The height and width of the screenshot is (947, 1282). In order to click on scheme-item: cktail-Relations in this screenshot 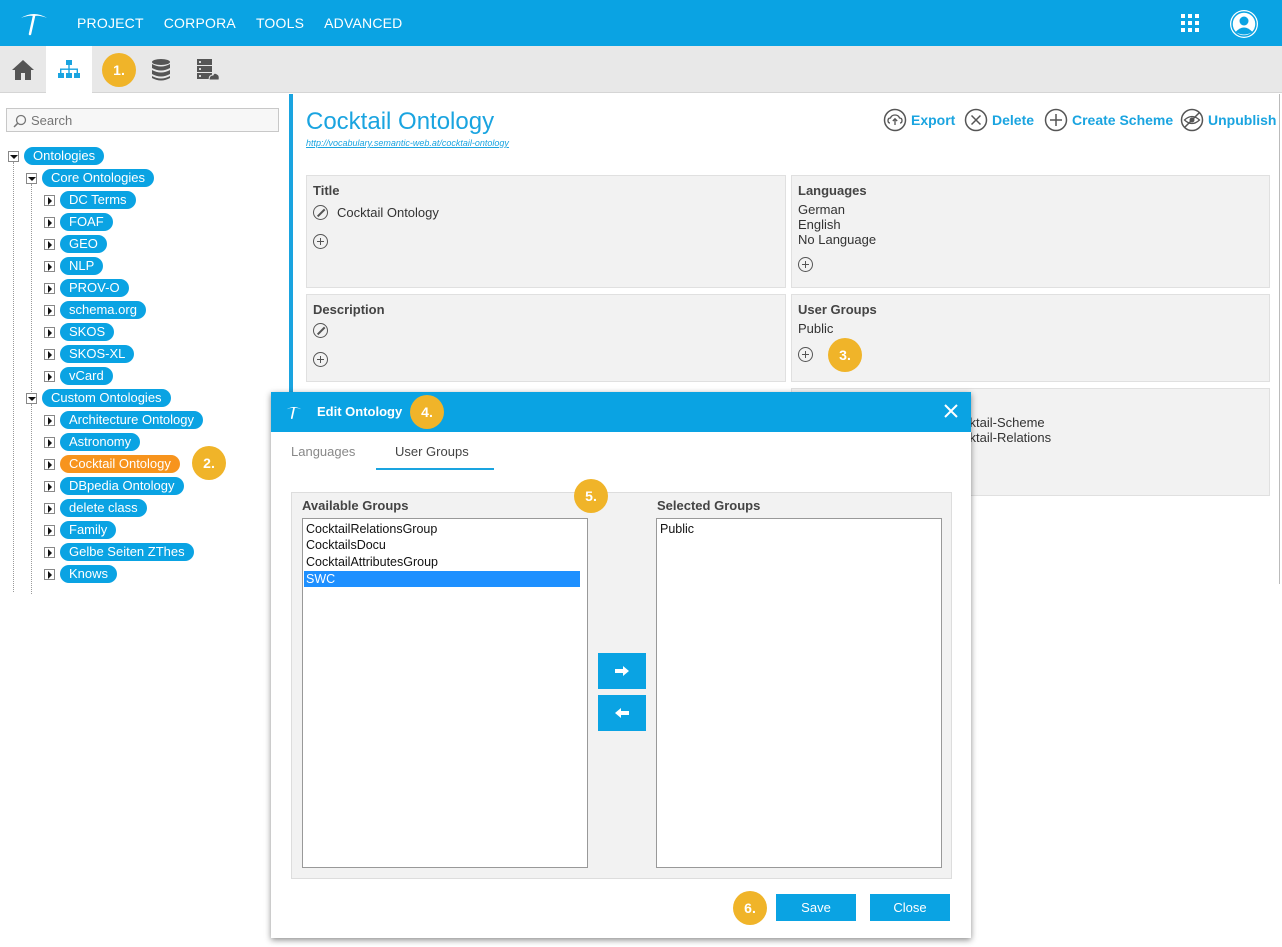, I will do `click(1007, 437)`.